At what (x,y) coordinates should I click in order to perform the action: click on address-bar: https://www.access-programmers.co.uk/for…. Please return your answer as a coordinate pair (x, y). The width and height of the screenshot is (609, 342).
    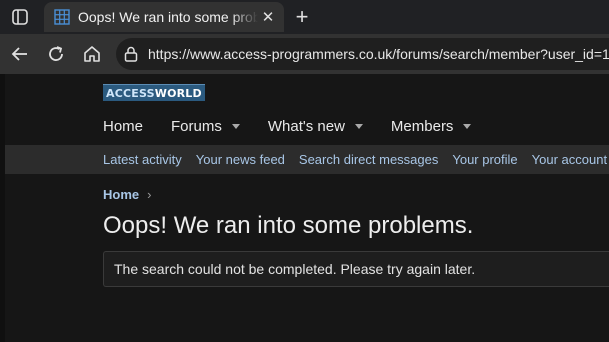
    Looking at the image, I should click on (362, 54).